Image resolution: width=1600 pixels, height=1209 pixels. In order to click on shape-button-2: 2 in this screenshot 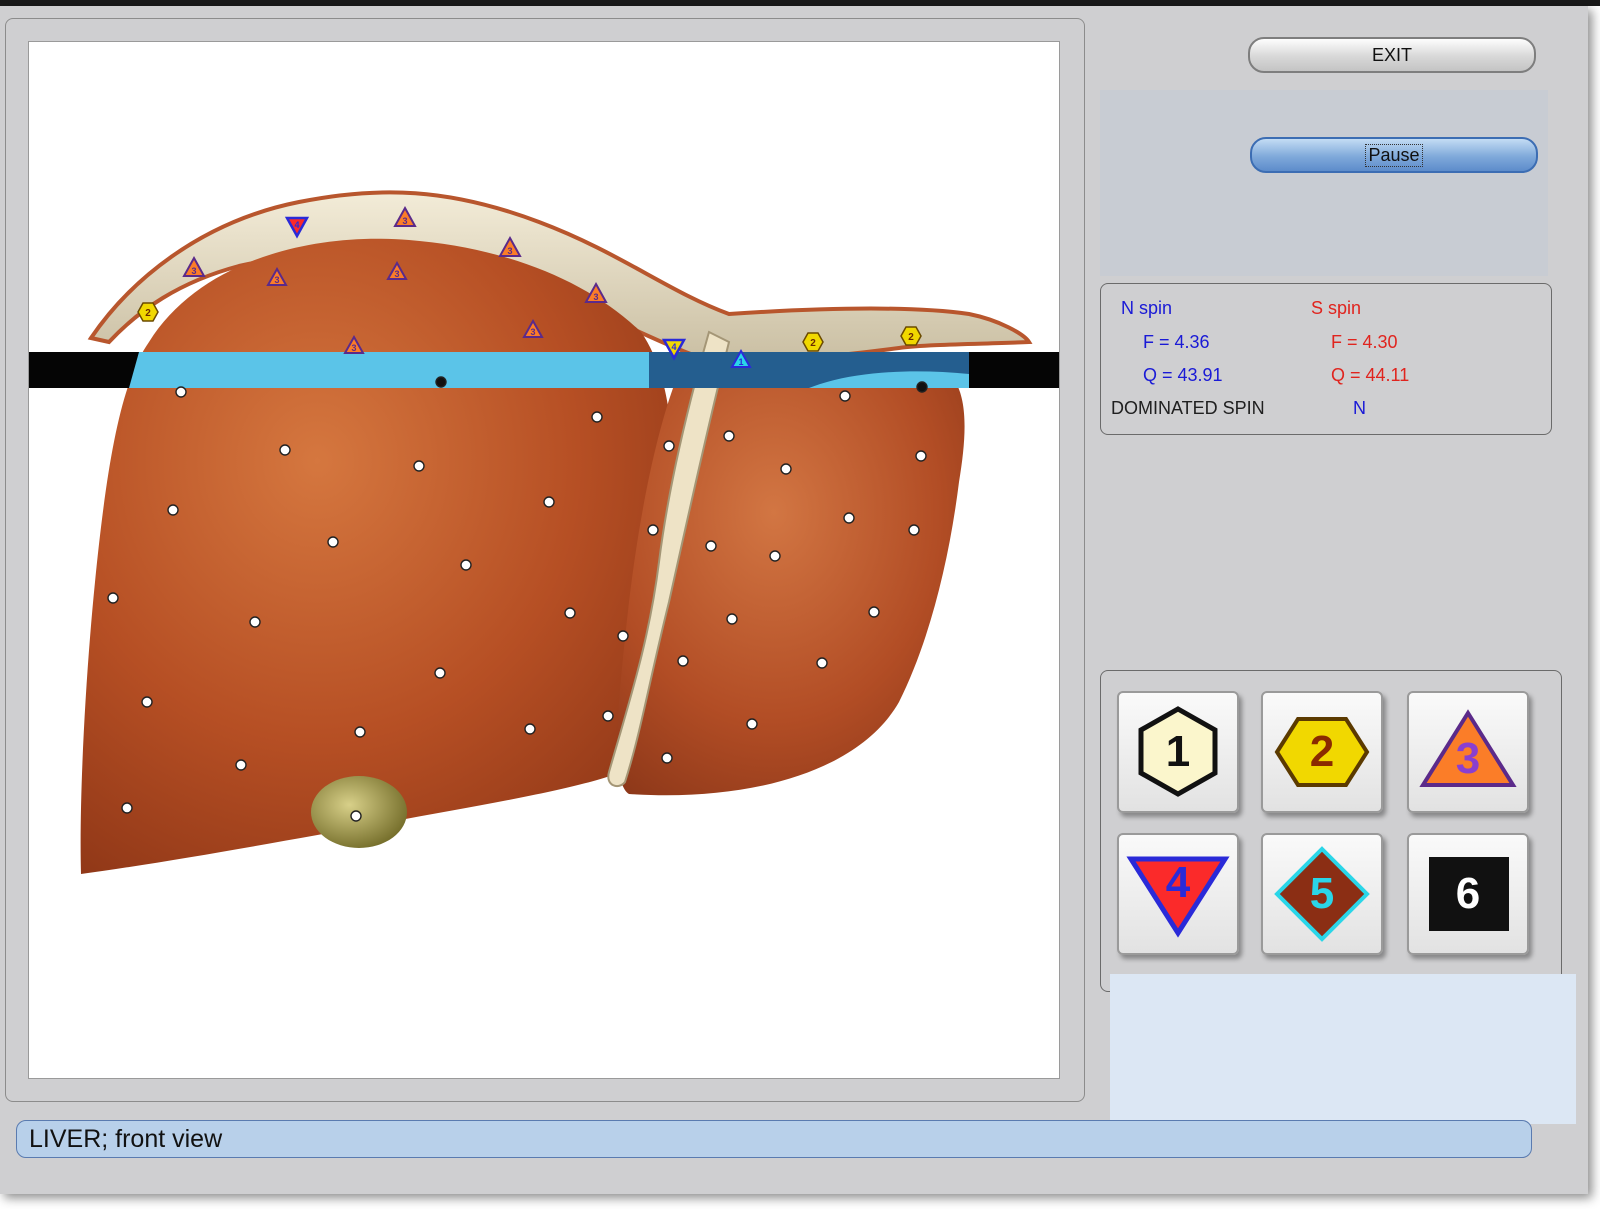, I will do `click(1322, 752)`.